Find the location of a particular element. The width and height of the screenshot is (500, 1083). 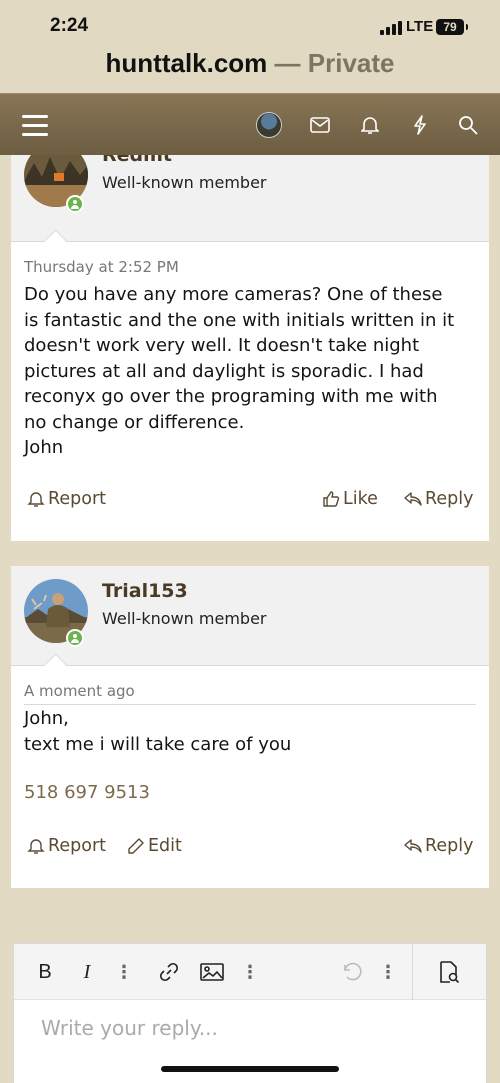

network-label: LTE is located at coordinates (420, 26).